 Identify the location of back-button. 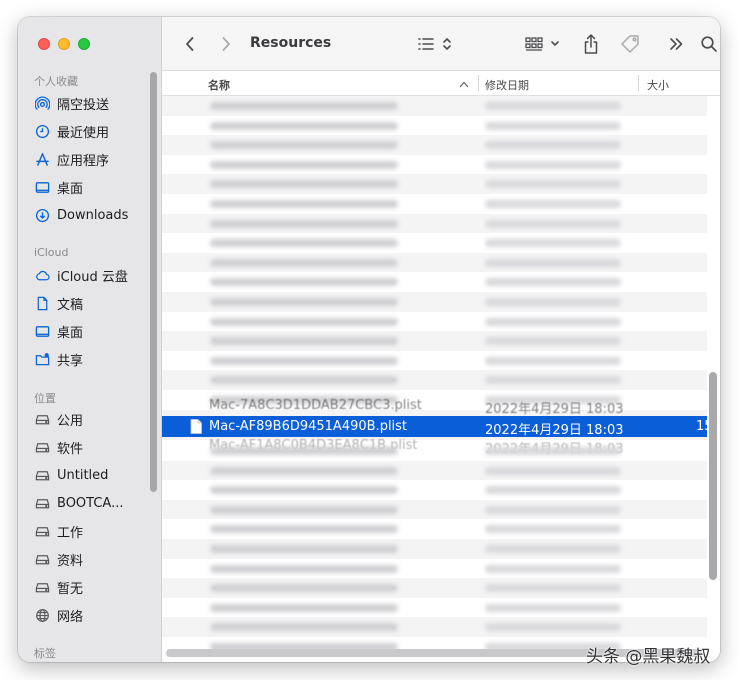
(190, 44).